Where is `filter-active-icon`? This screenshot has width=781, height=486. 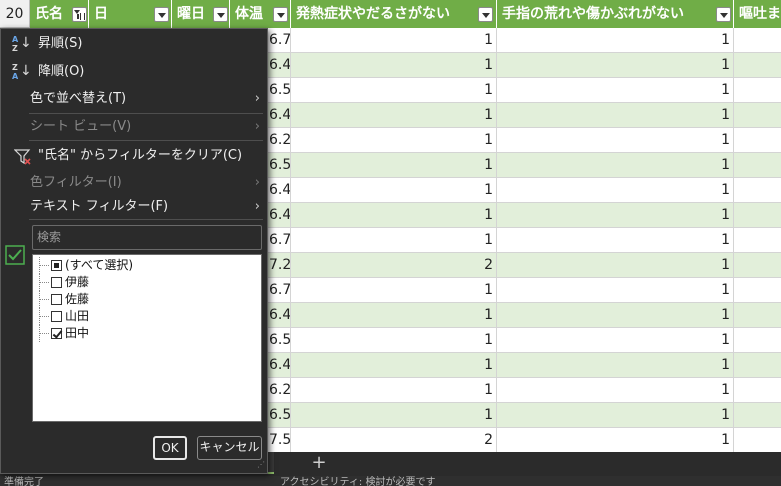 filter-active-icon is located at coordinates (79, 14).